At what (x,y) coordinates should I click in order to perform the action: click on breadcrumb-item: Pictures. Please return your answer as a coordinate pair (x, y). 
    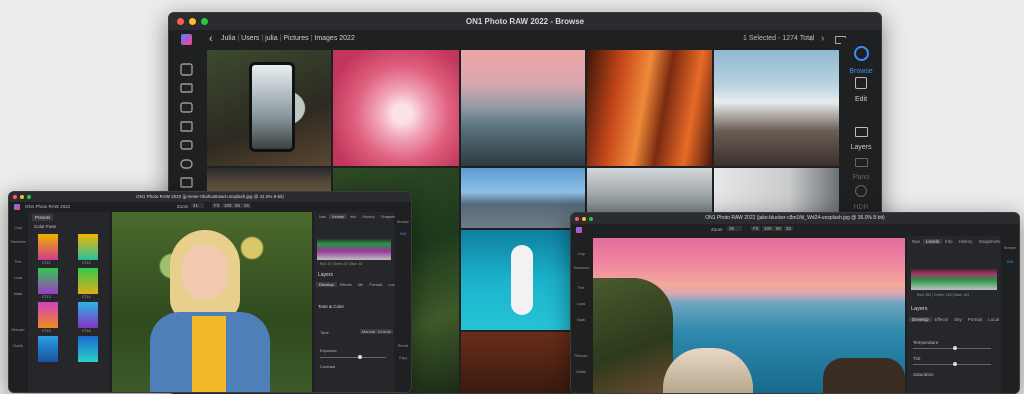
    Looking at the image, I should click on (295, 38).